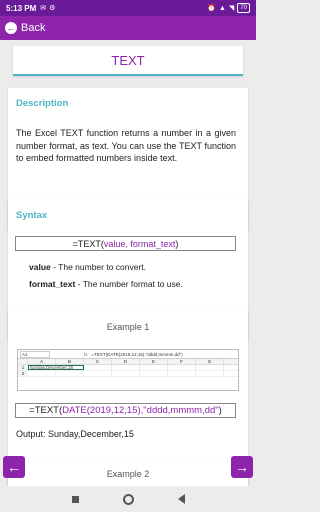 The width and height of the screenshot is (320, 512). I want to click on status-bar: 5:13 PM ✉ ⚙ ⏰ ▲ ◥ 70, so click(128, 8).